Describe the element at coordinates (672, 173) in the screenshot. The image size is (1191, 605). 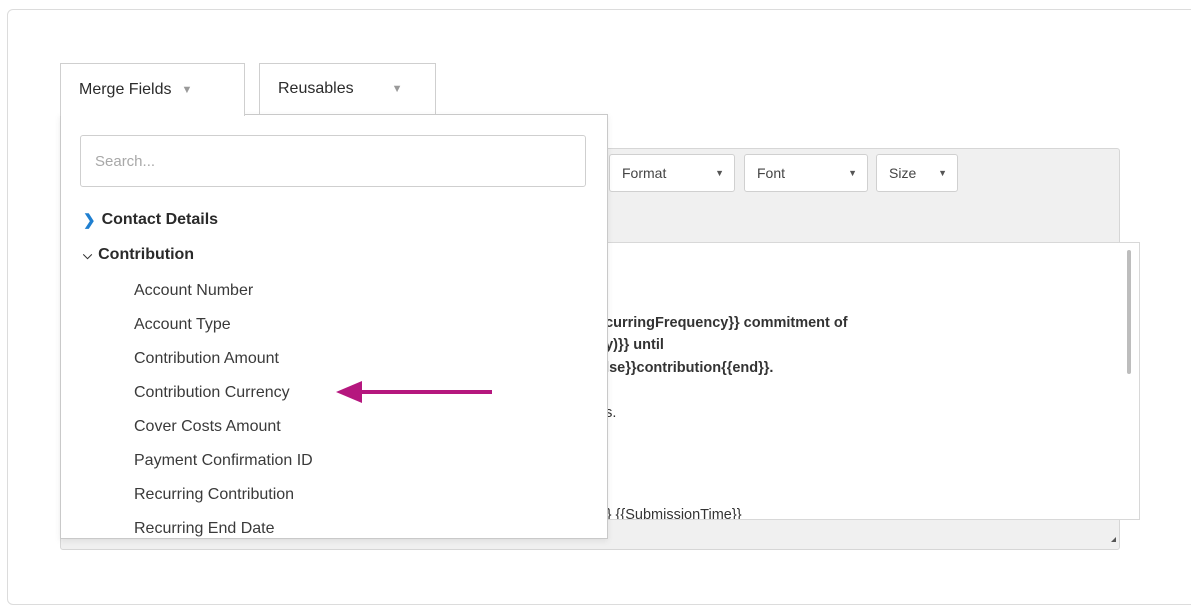
I see `format-dropdown: Format ▼` at that location.